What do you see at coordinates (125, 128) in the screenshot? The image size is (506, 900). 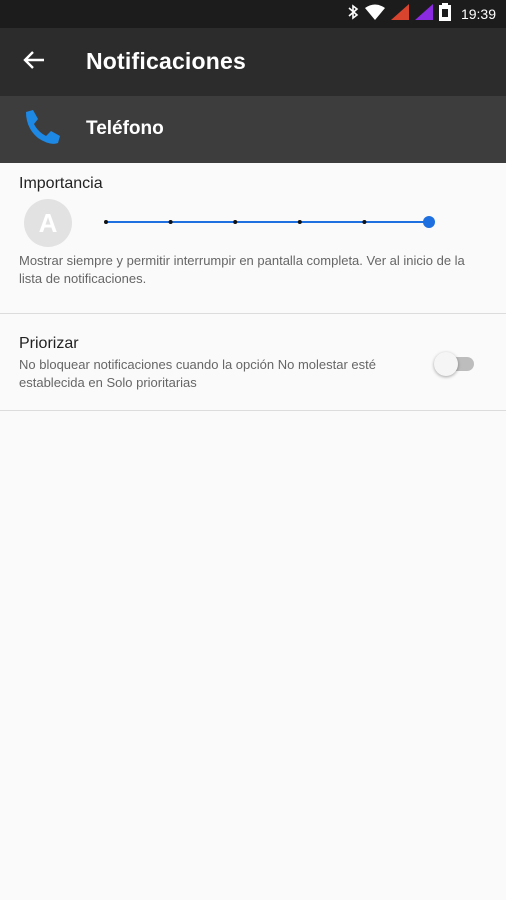 I see `app-name: Teléfono` at bounding box center [125, 128].